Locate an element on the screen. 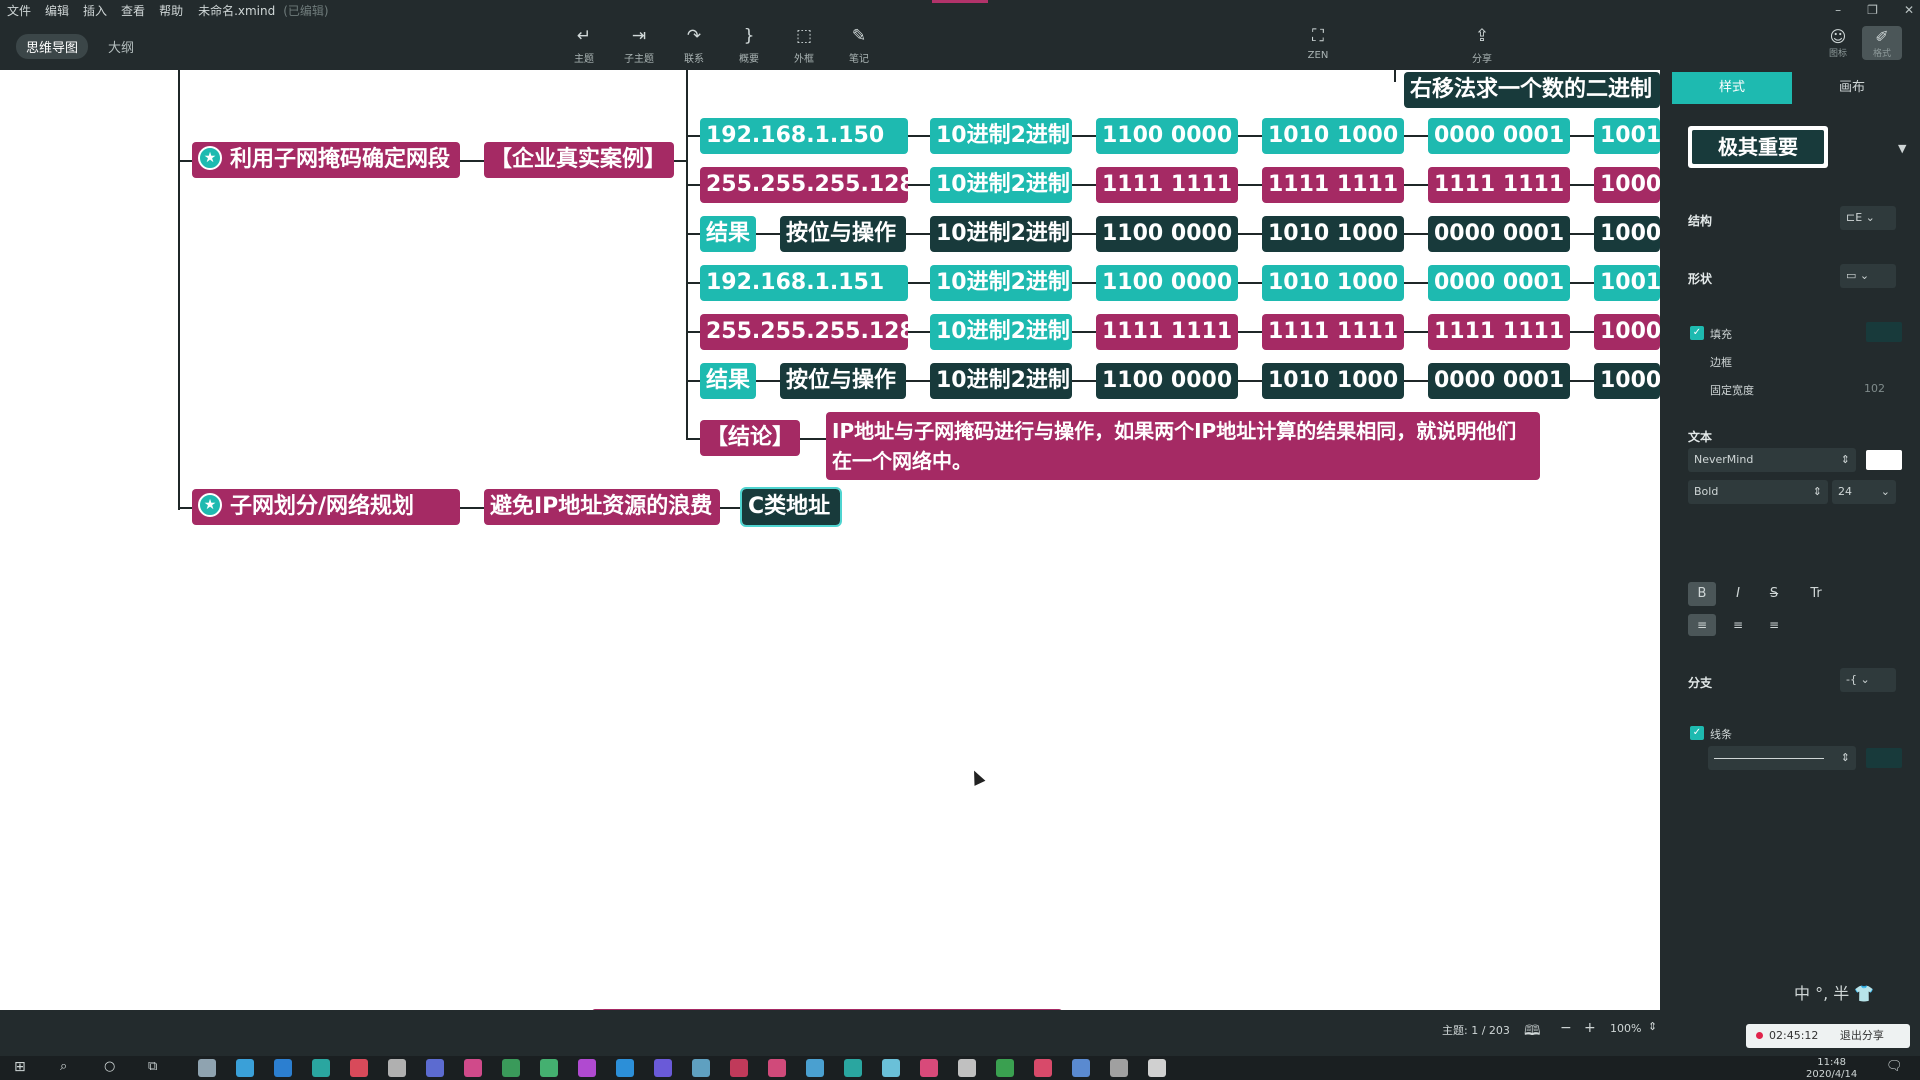  ime-indicator: 中 °, 半 👕 is located at coordinates (1834, 992).